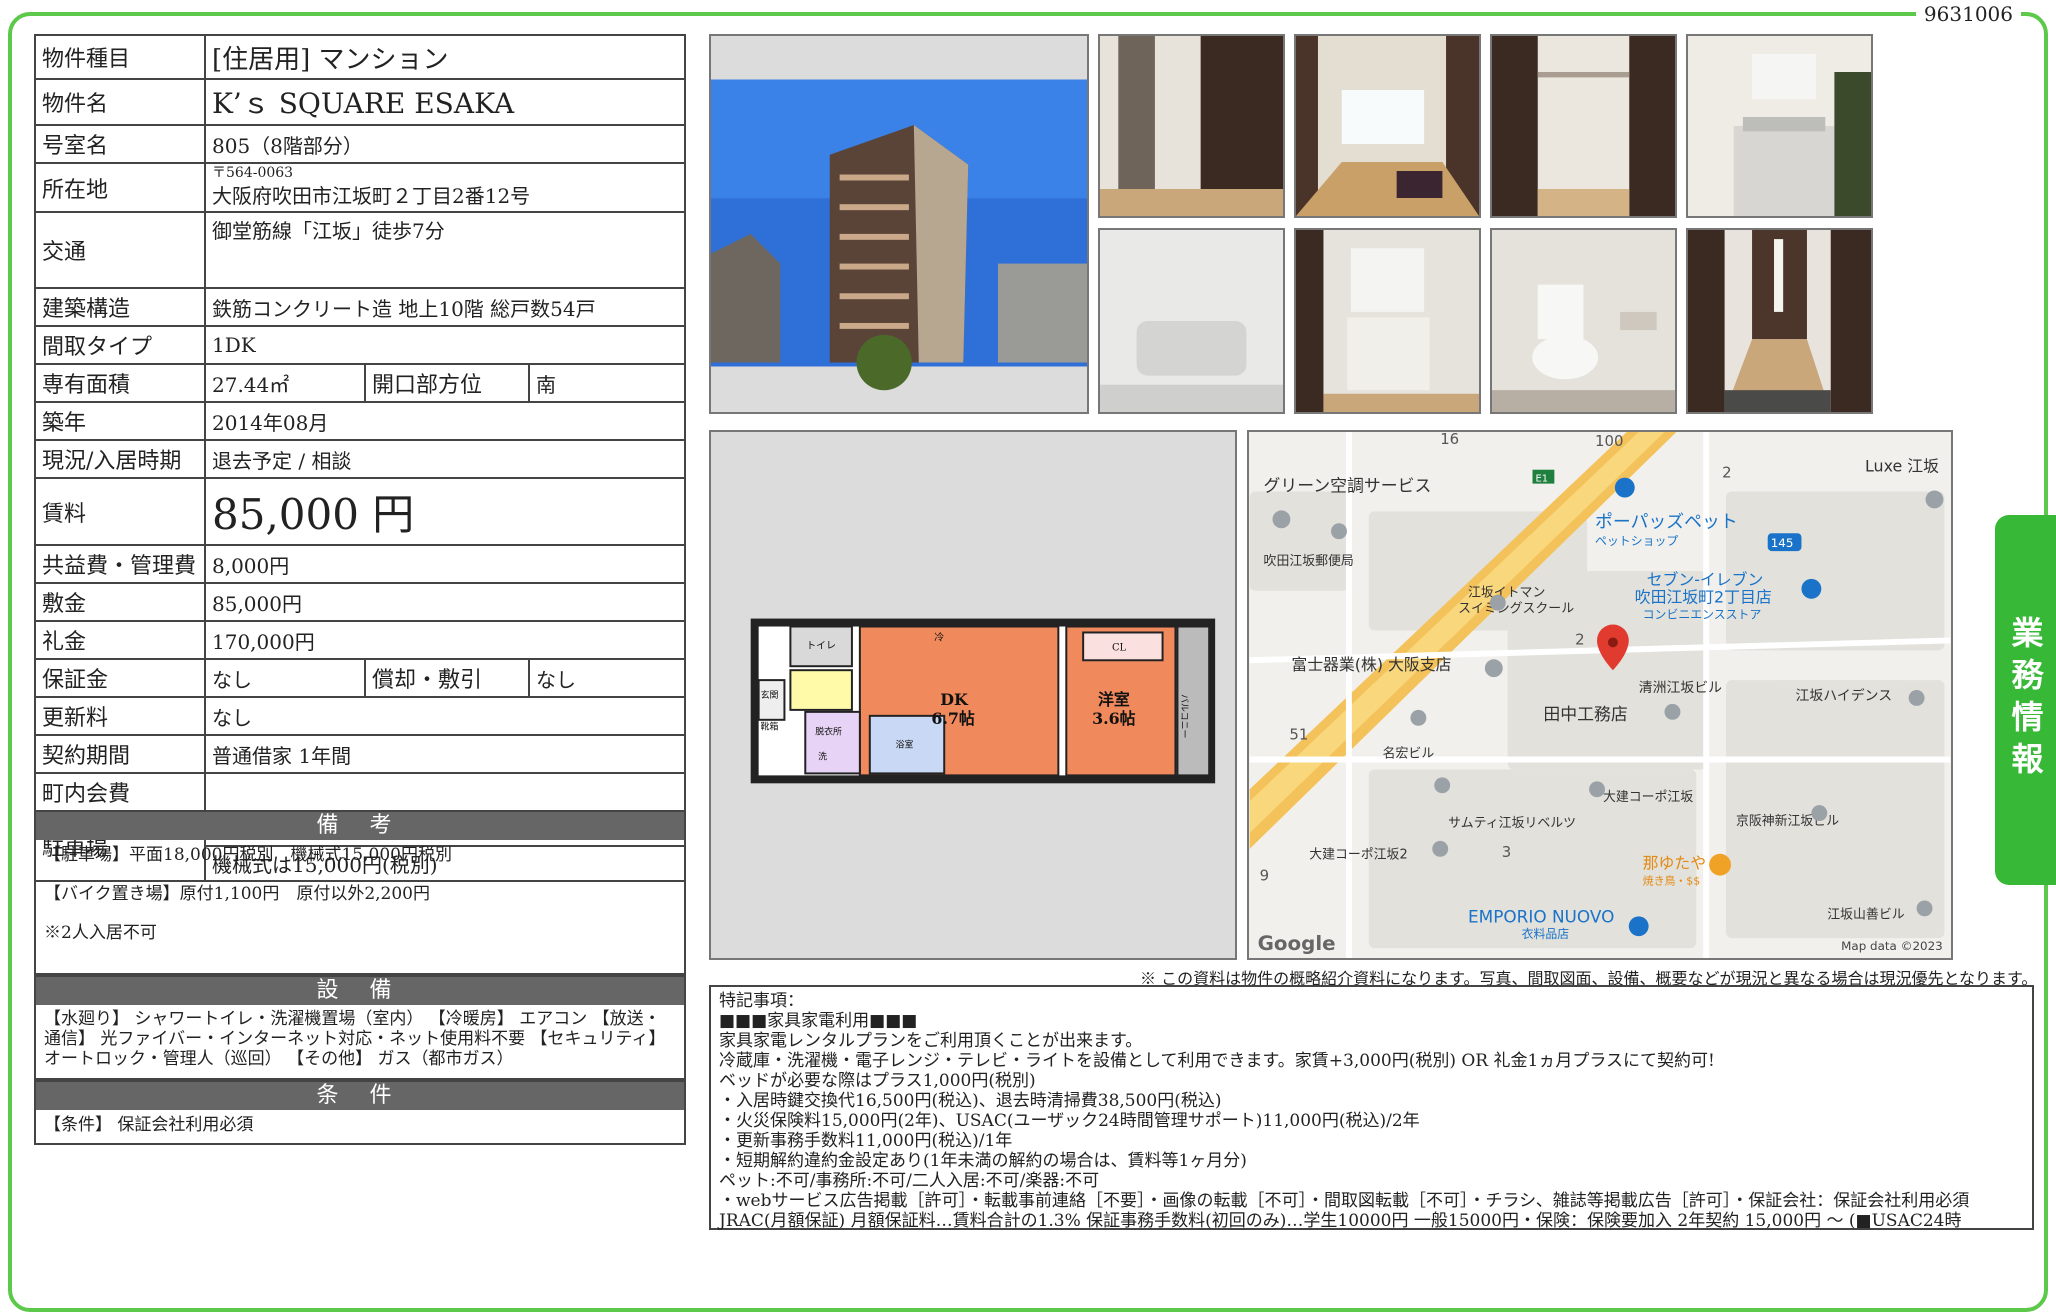 The height and width of the screenshot is (1312, 2056). What do you see at coordinates (253, 173) in the screenshot?
I see `postal-code: 〒564-0063` at bounding box center [253, 173].